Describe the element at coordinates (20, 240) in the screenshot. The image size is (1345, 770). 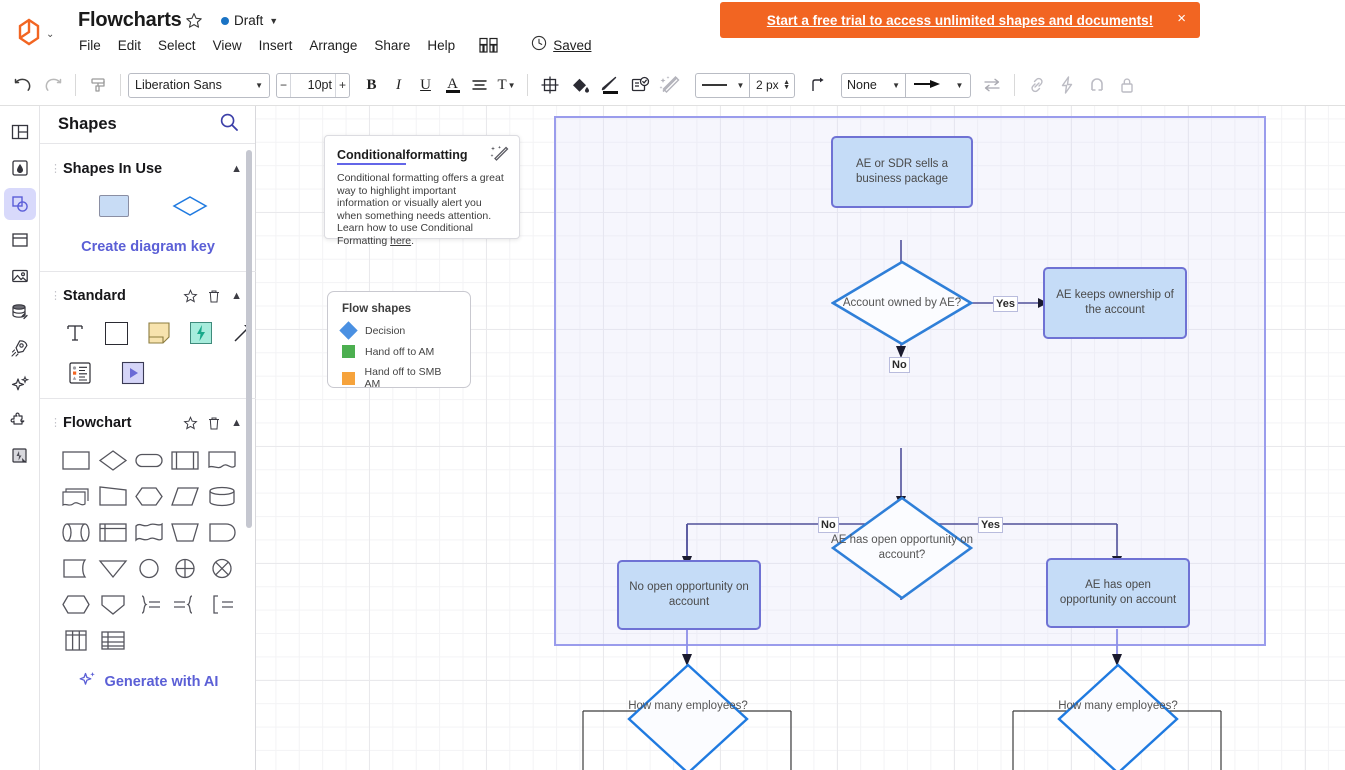
I see `sidebar-item-templates` at that location.